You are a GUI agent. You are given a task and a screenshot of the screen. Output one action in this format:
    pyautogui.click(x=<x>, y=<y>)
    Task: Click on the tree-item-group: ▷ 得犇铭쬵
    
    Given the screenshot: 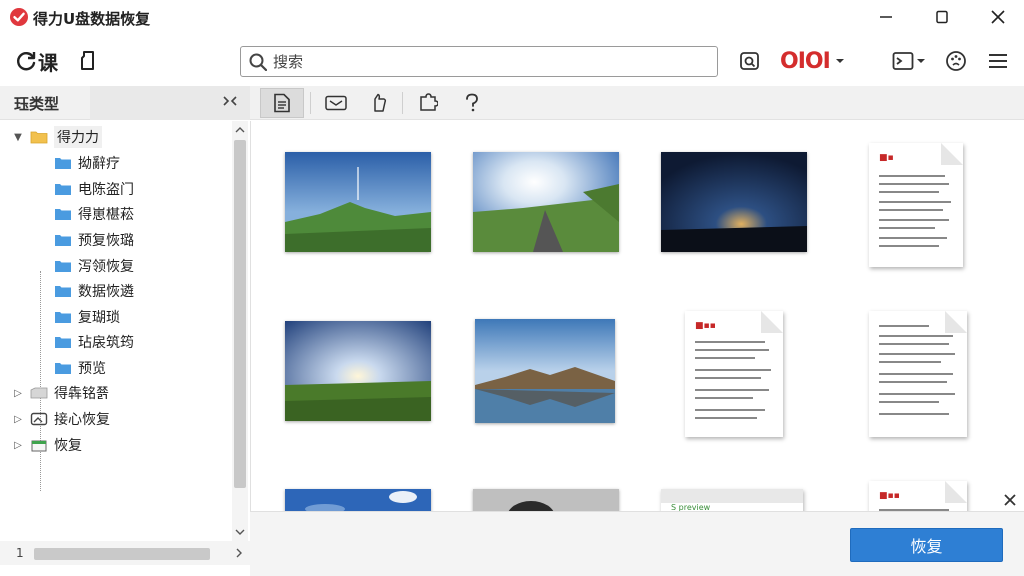 What is the action you would take?
    pyautogui.click(x=60, y=393)
    